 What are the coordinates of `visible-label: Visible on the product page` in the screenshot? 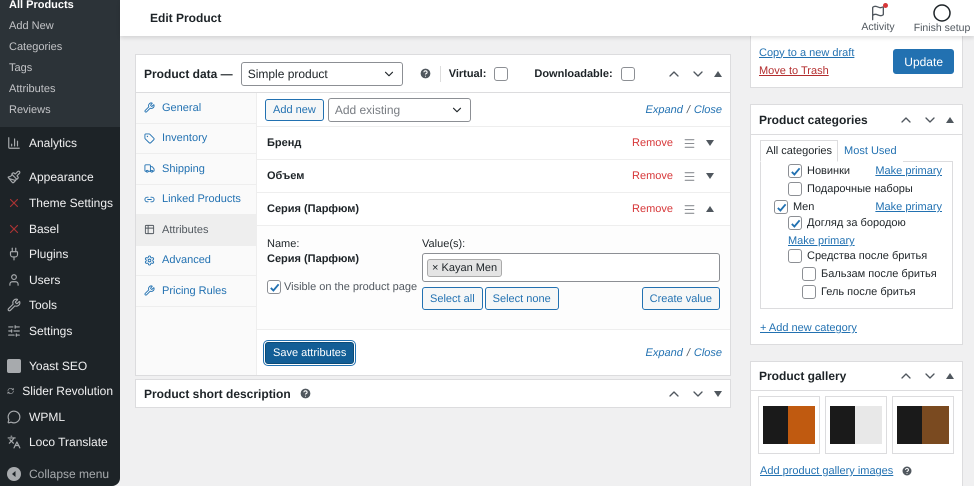 It's located at (351, 287).